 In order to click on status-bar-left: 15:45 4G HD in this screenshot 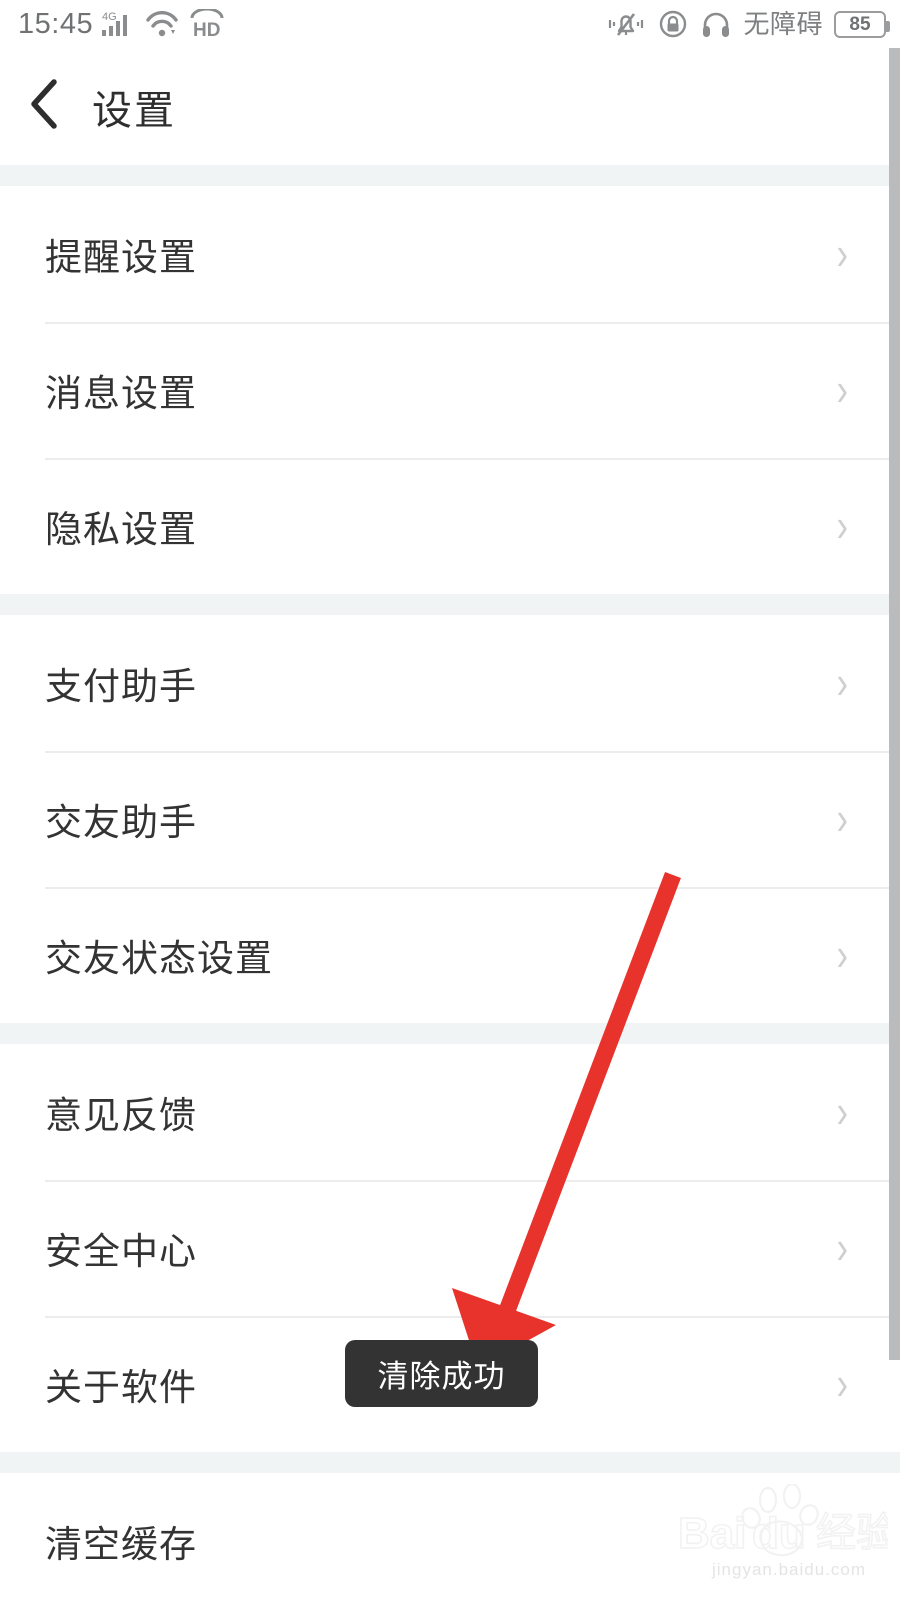, I will do `click(122, 24)`.